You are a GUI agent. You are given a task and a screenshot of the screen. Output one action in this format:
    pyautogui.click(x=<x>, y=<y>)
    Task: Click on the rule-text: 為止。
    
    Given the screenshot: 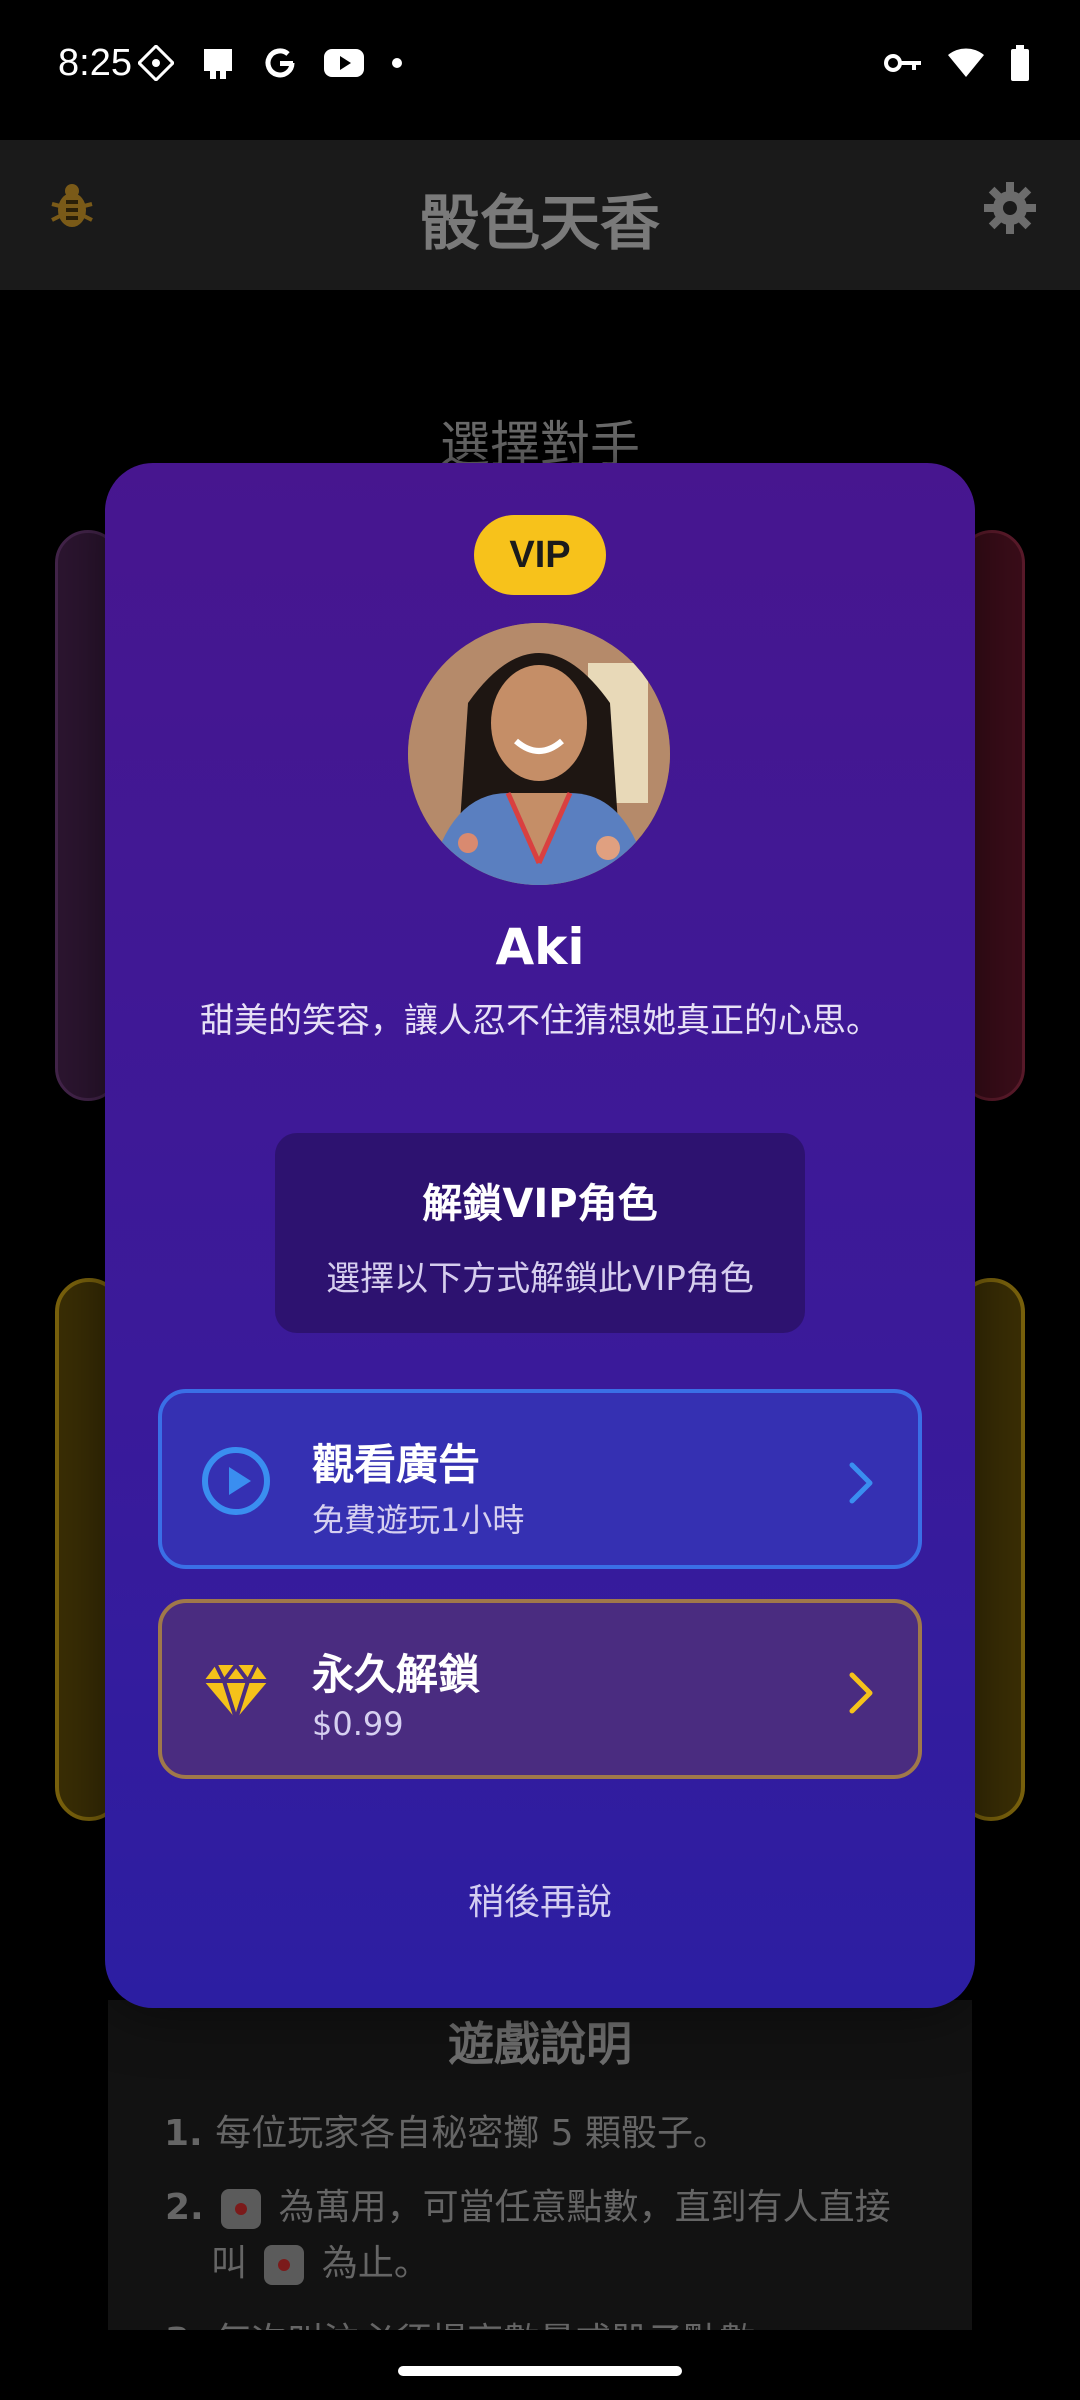 What is the action you would take?
    pyautogui.click(x=375, y=2263)
    